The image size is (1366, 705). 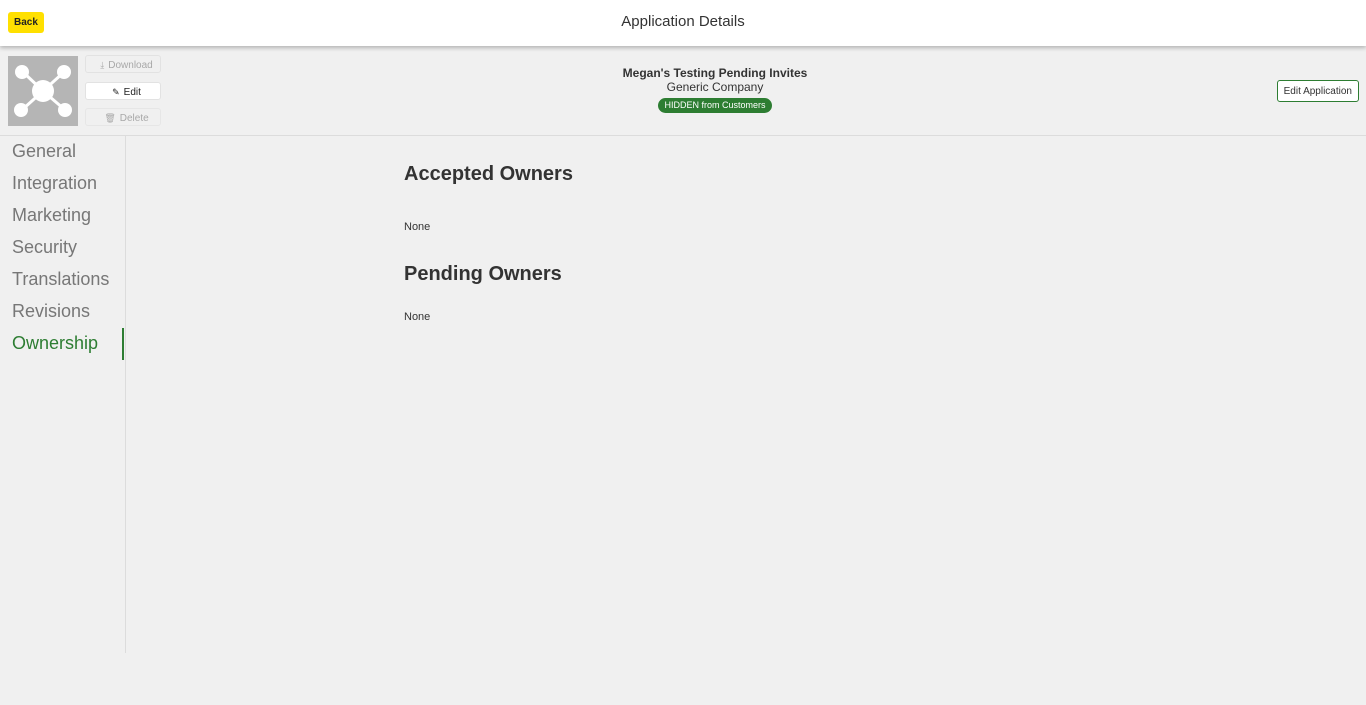 I want to click on edit-label: Edit, so click(x=132, y=92).